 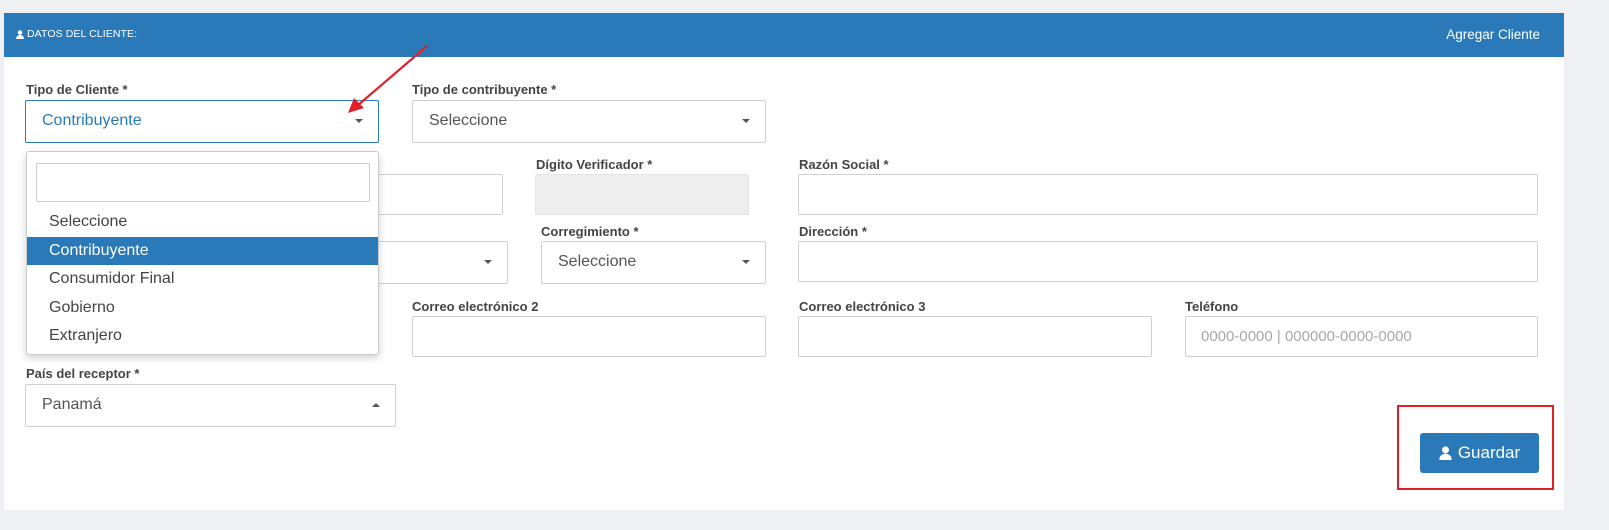 What do you see at coordinates (1168, 194) in the screenshot?
I see `razon-social-input` at bounding box center [1168, 194].